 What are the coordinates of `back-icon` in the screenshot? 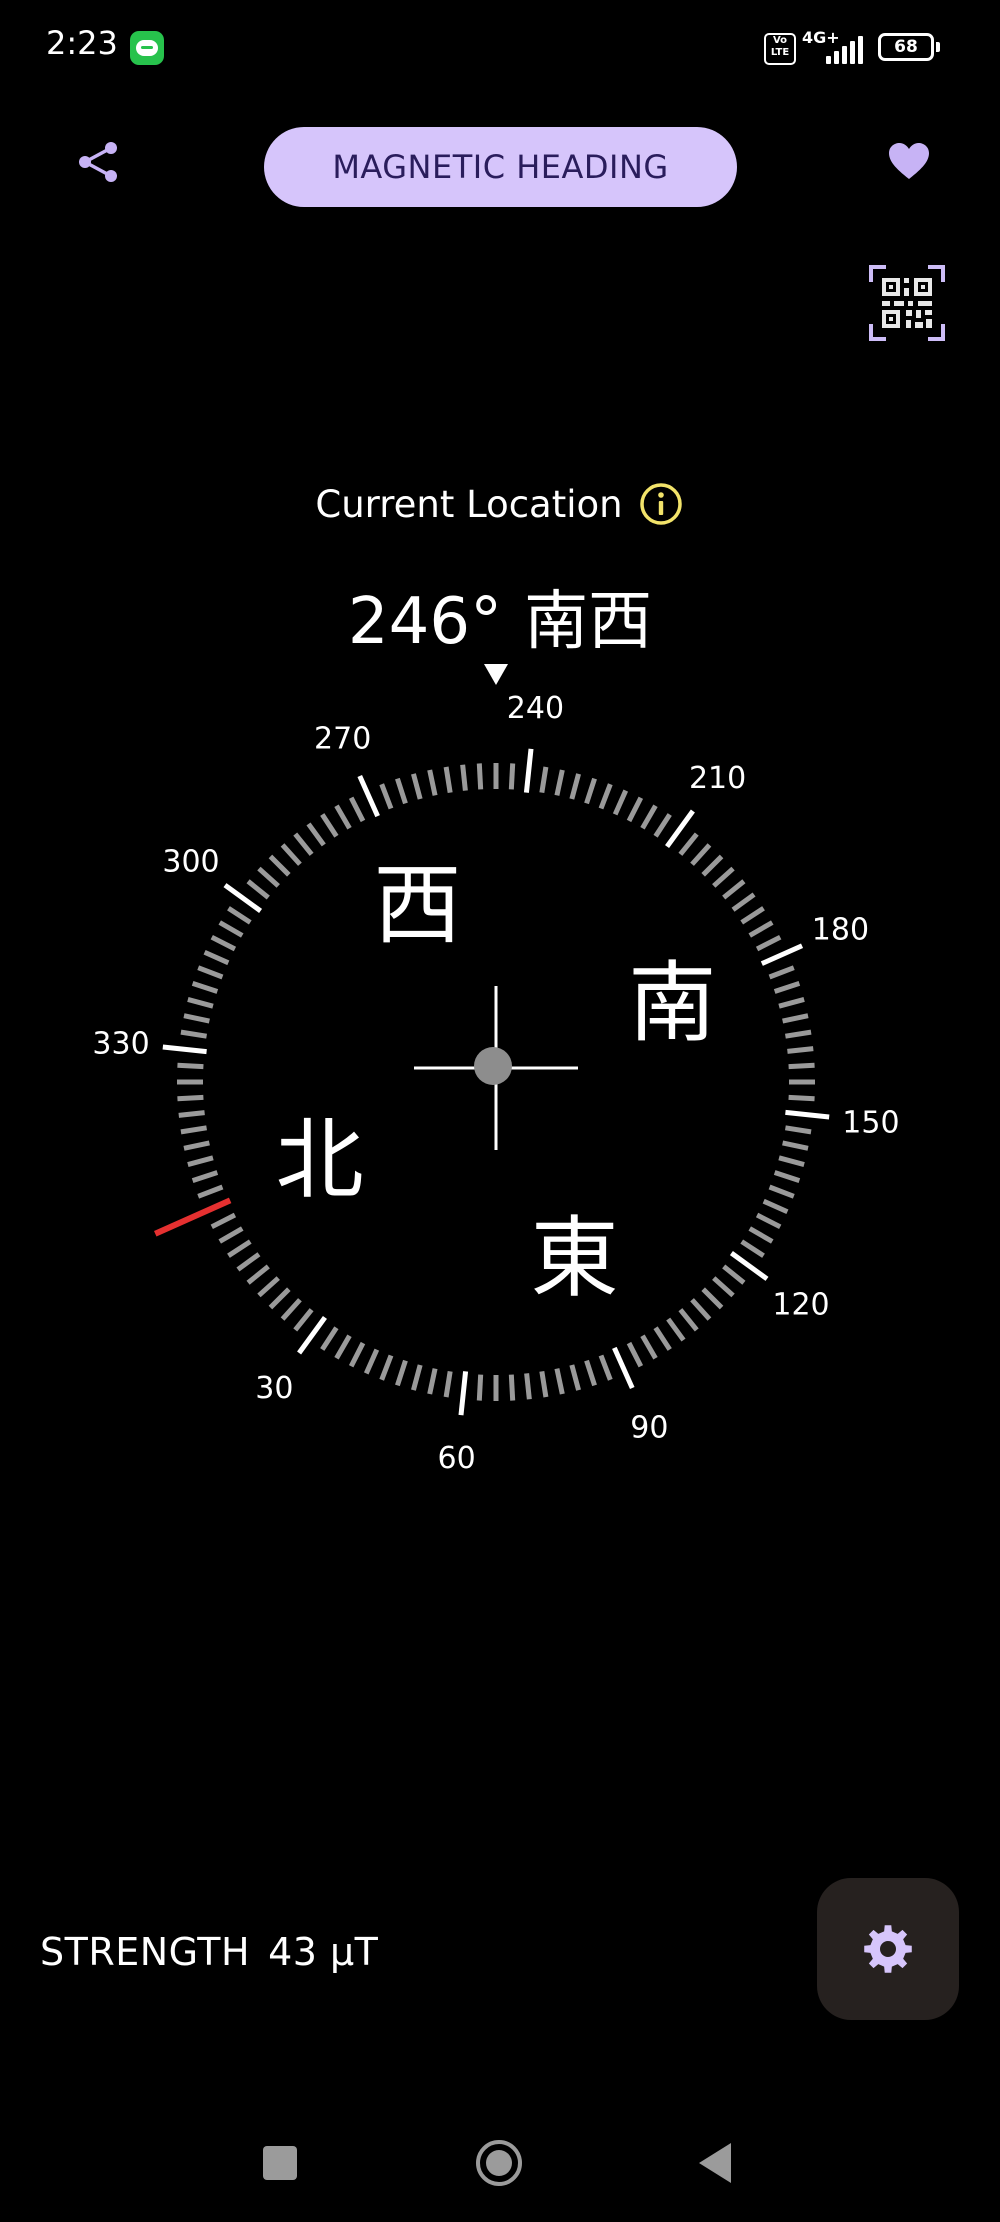 It's located at (715, 2163).